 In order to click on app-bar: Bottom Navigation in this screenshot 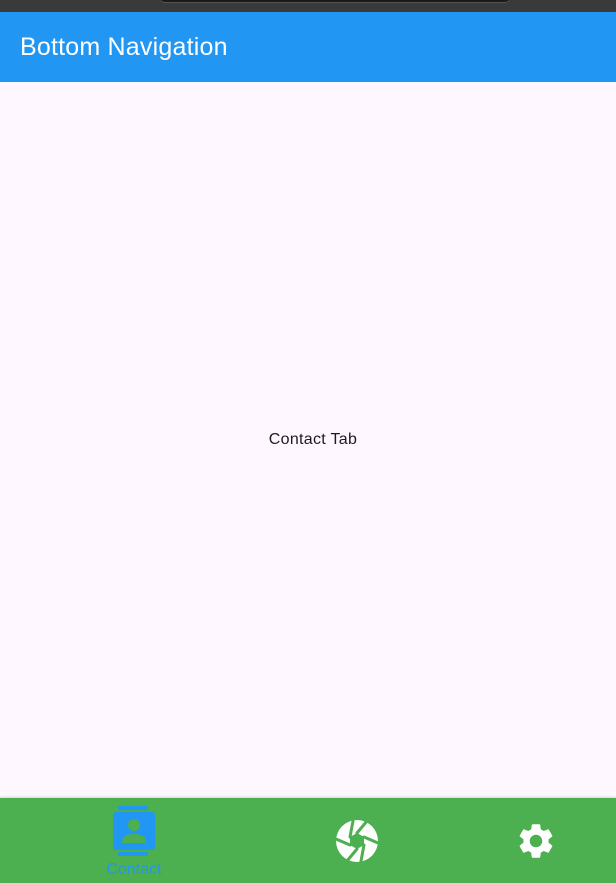, I will do `click(308, 47)`.